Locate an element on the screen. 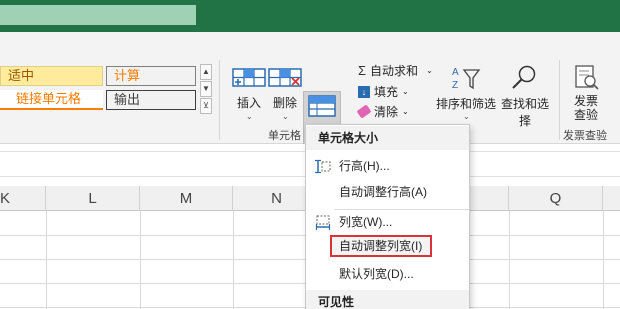  column-width-icon is located at coordinates (323, 222).